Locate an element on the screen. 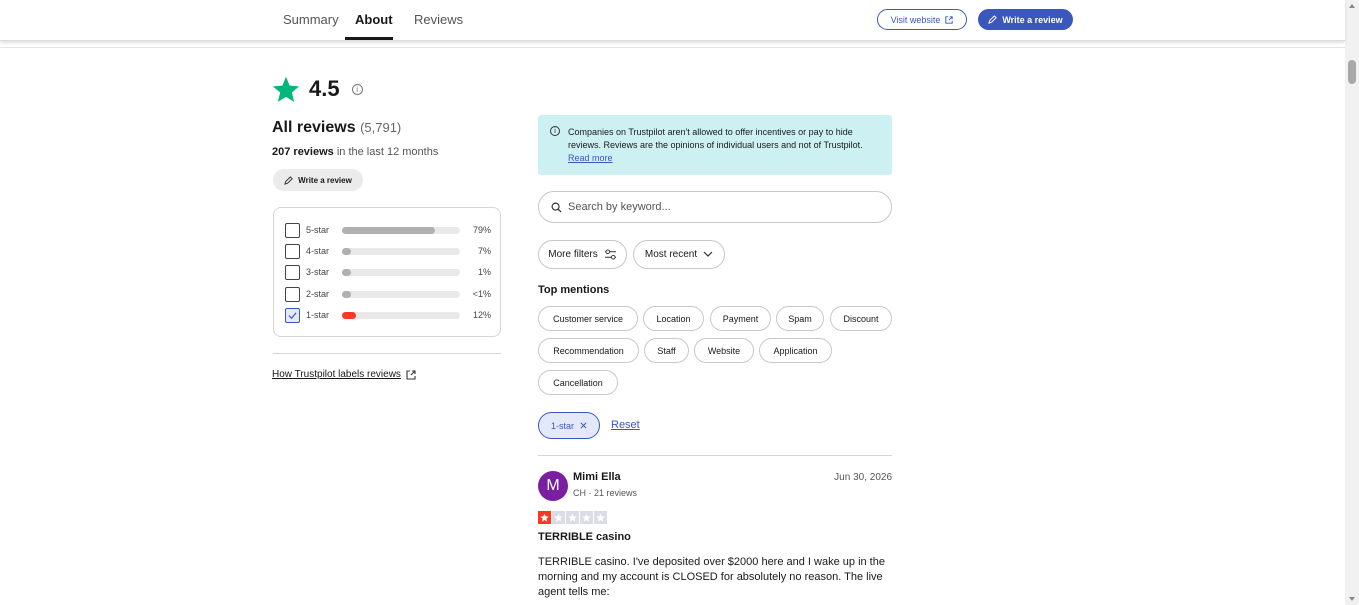  scrollbar-thumb is located at coordinates (1352, 72).